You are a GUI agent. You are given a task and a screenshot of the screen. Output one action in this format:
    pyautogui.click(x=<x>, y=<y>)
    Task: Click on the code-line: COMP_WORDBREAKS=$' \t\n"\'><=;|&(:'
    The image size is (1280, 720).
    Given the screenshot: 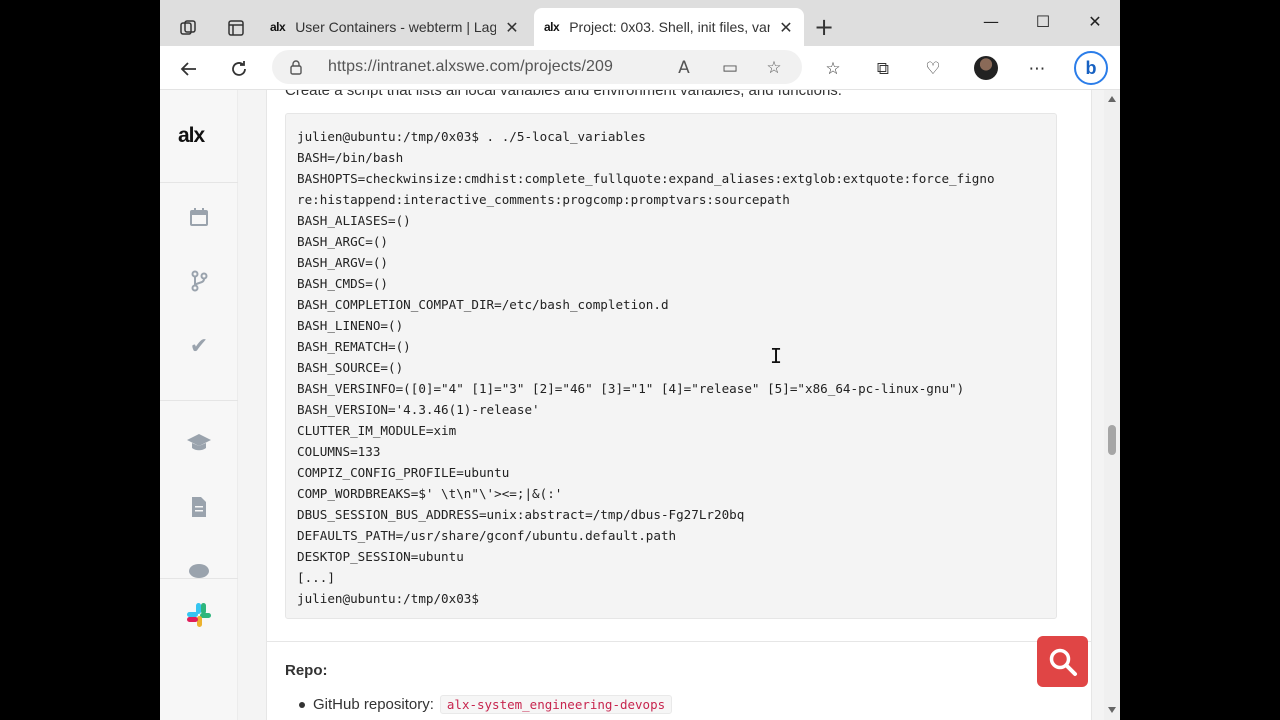 What is the action you would take?
    pyautogui.click(x=430, y=493)
    